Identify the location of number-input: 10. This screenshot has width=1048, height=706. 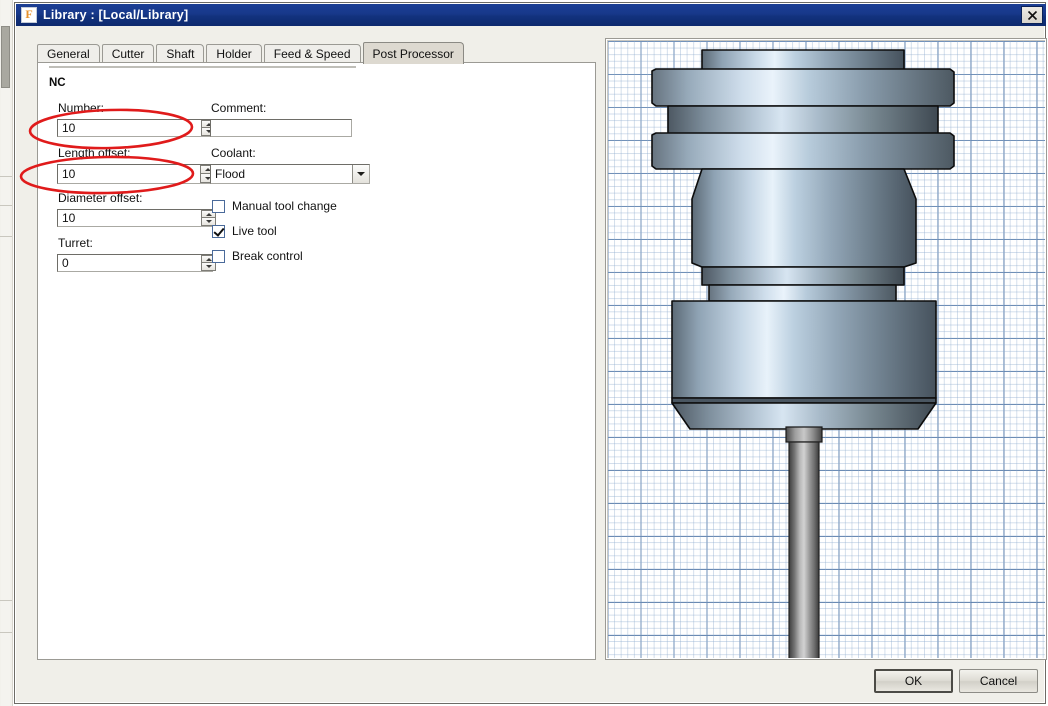
(135, 128).